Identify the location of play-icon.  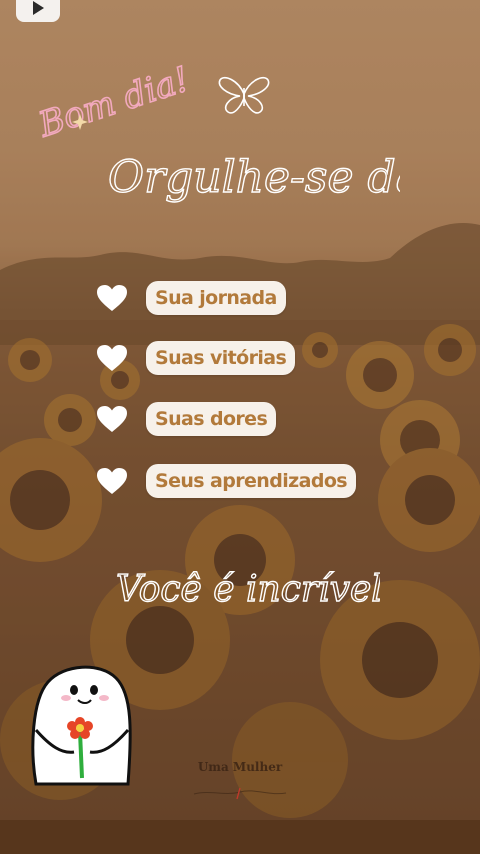
(38, 8).